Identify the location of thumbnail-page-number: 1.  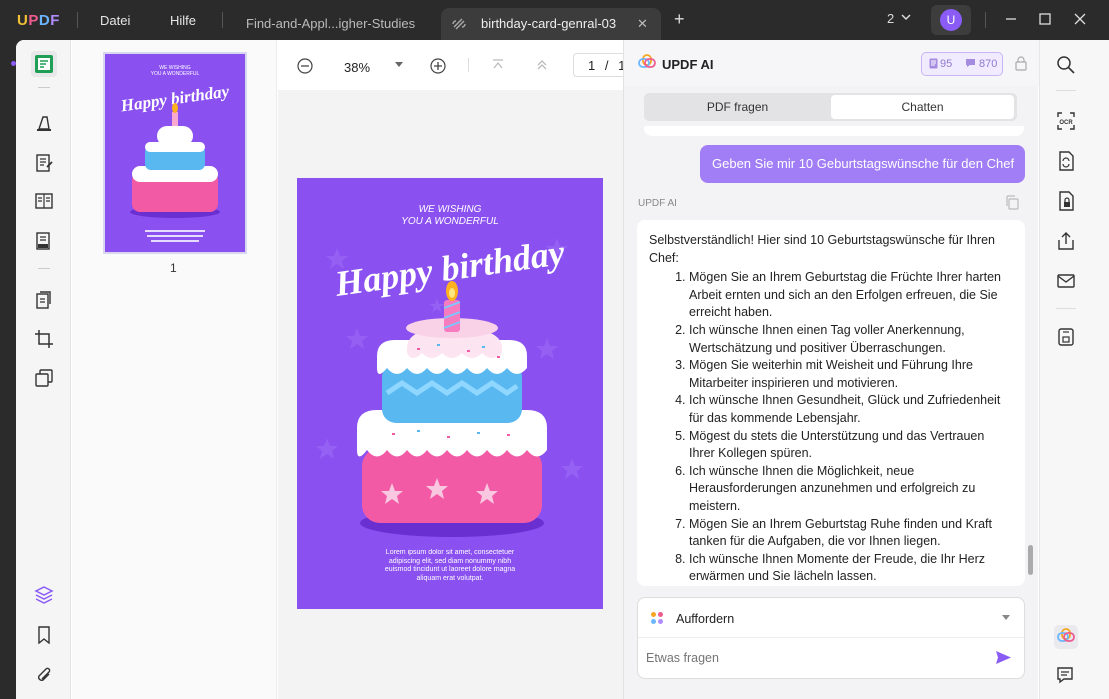
(173, 268).